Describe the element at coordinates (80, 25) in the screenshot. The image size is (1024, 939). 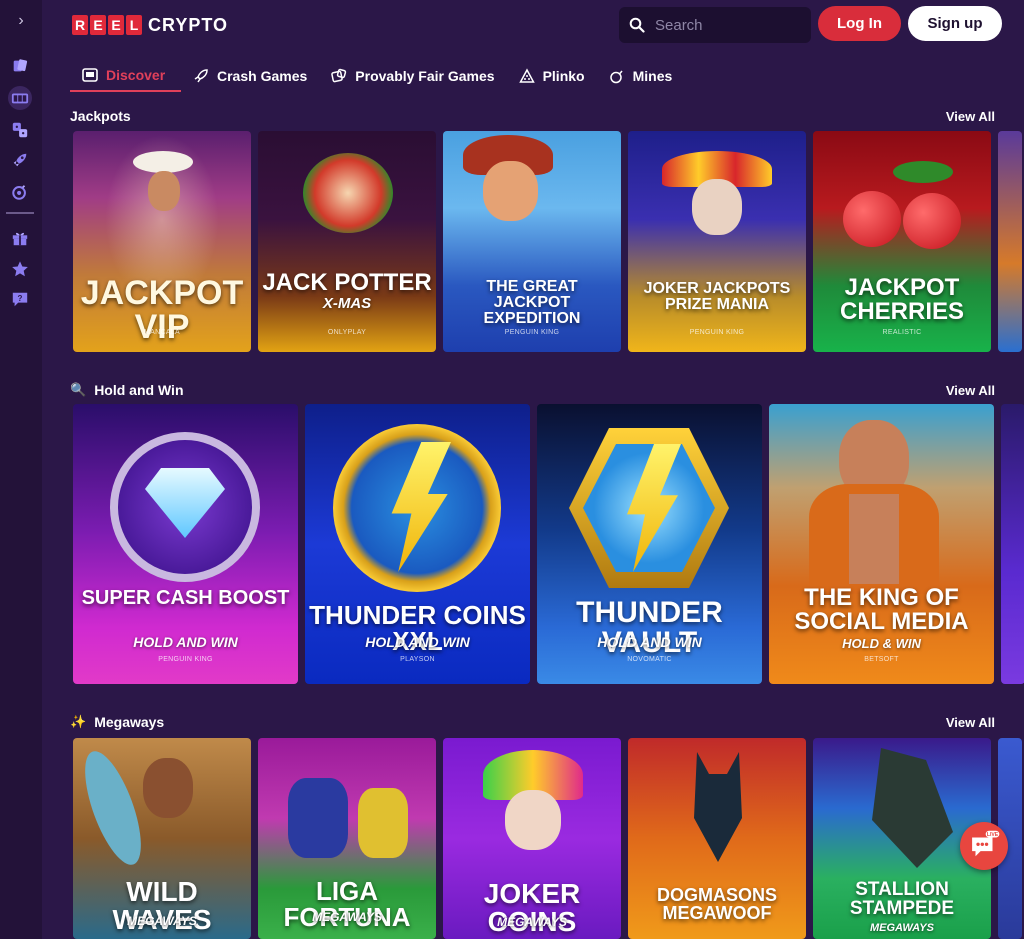
I see `logo-letter: R` at that location.